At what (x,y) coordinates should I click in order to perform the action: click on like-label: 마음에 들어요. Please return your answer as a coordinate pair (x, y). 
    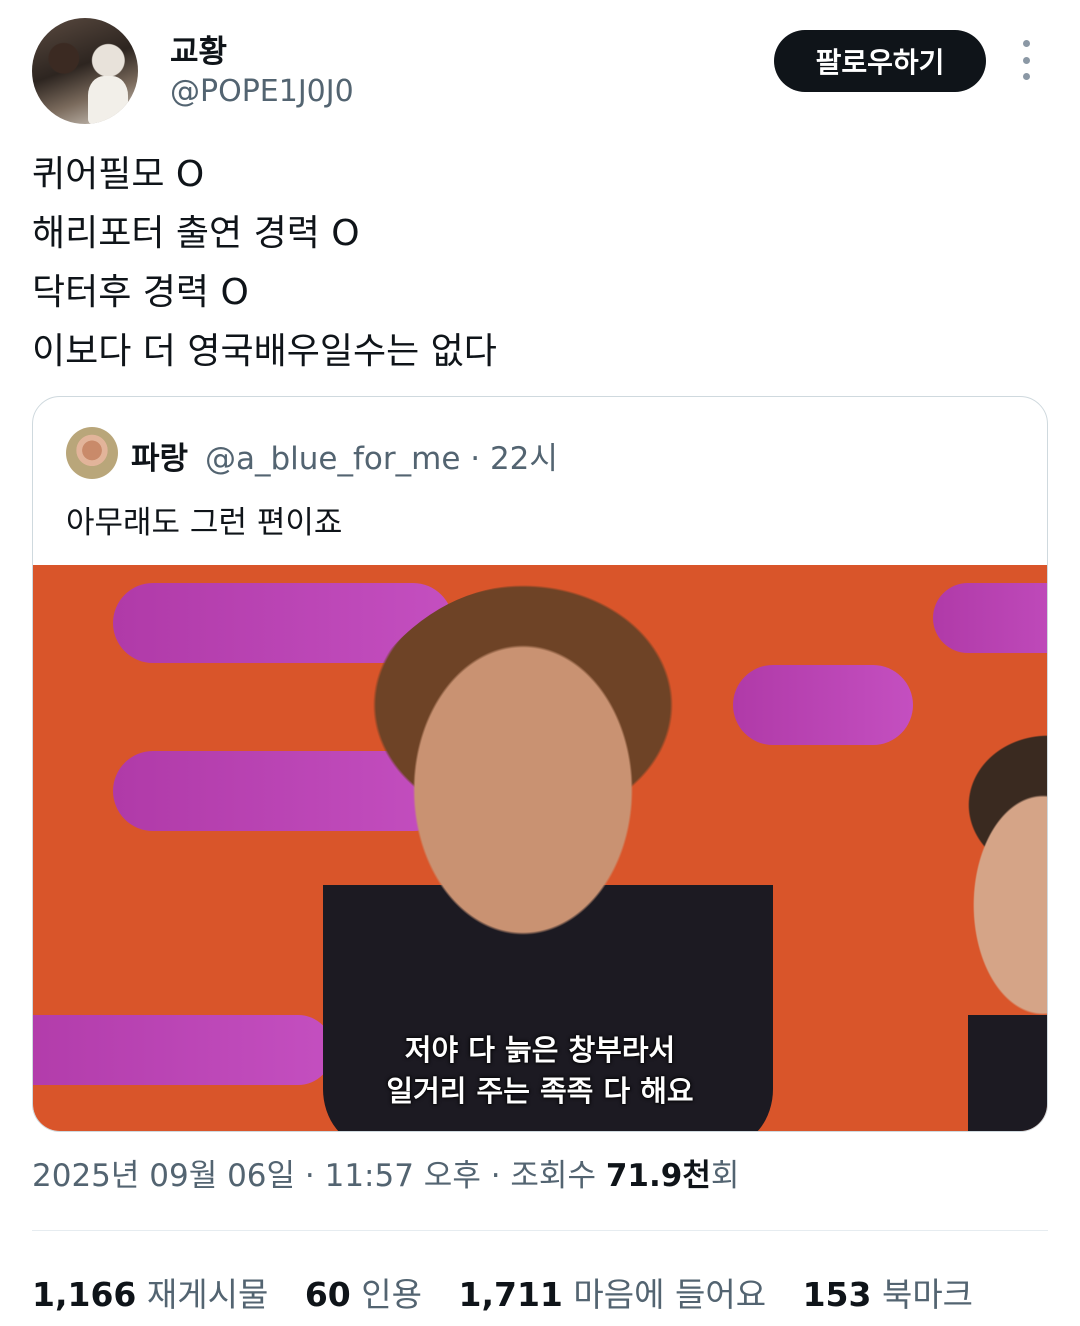
    Looking at the image, I should click on (670, 1294).